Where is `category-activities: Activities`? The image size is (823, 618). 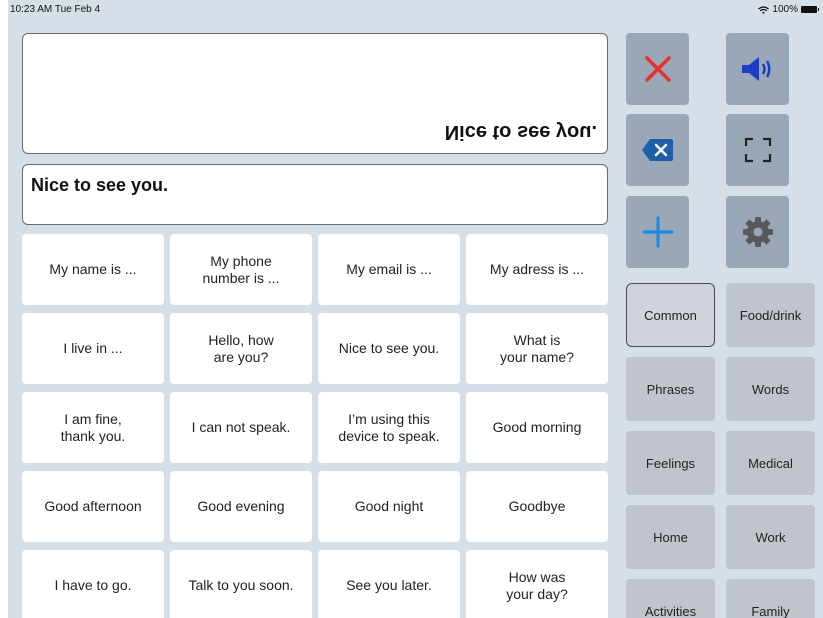 category-activities: Activities is located at coordinates (670, 598).